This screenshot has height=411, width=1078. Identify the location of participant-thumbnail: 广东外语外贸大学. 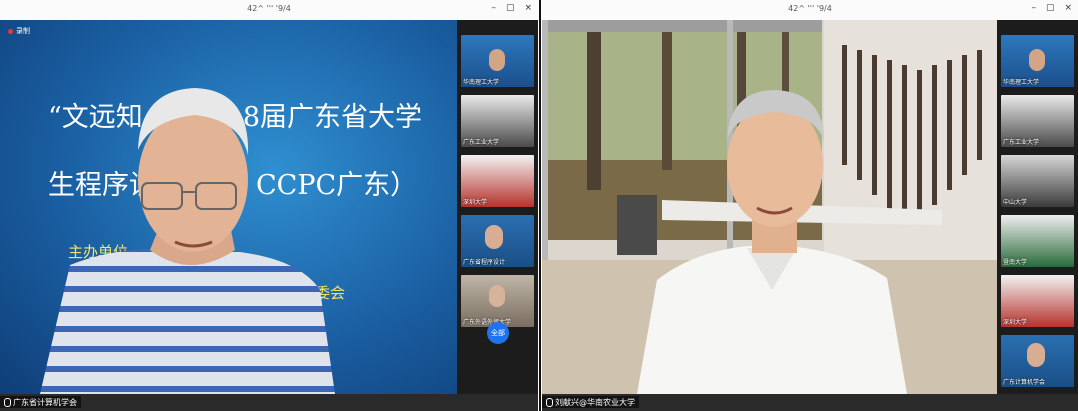
(497, 301).